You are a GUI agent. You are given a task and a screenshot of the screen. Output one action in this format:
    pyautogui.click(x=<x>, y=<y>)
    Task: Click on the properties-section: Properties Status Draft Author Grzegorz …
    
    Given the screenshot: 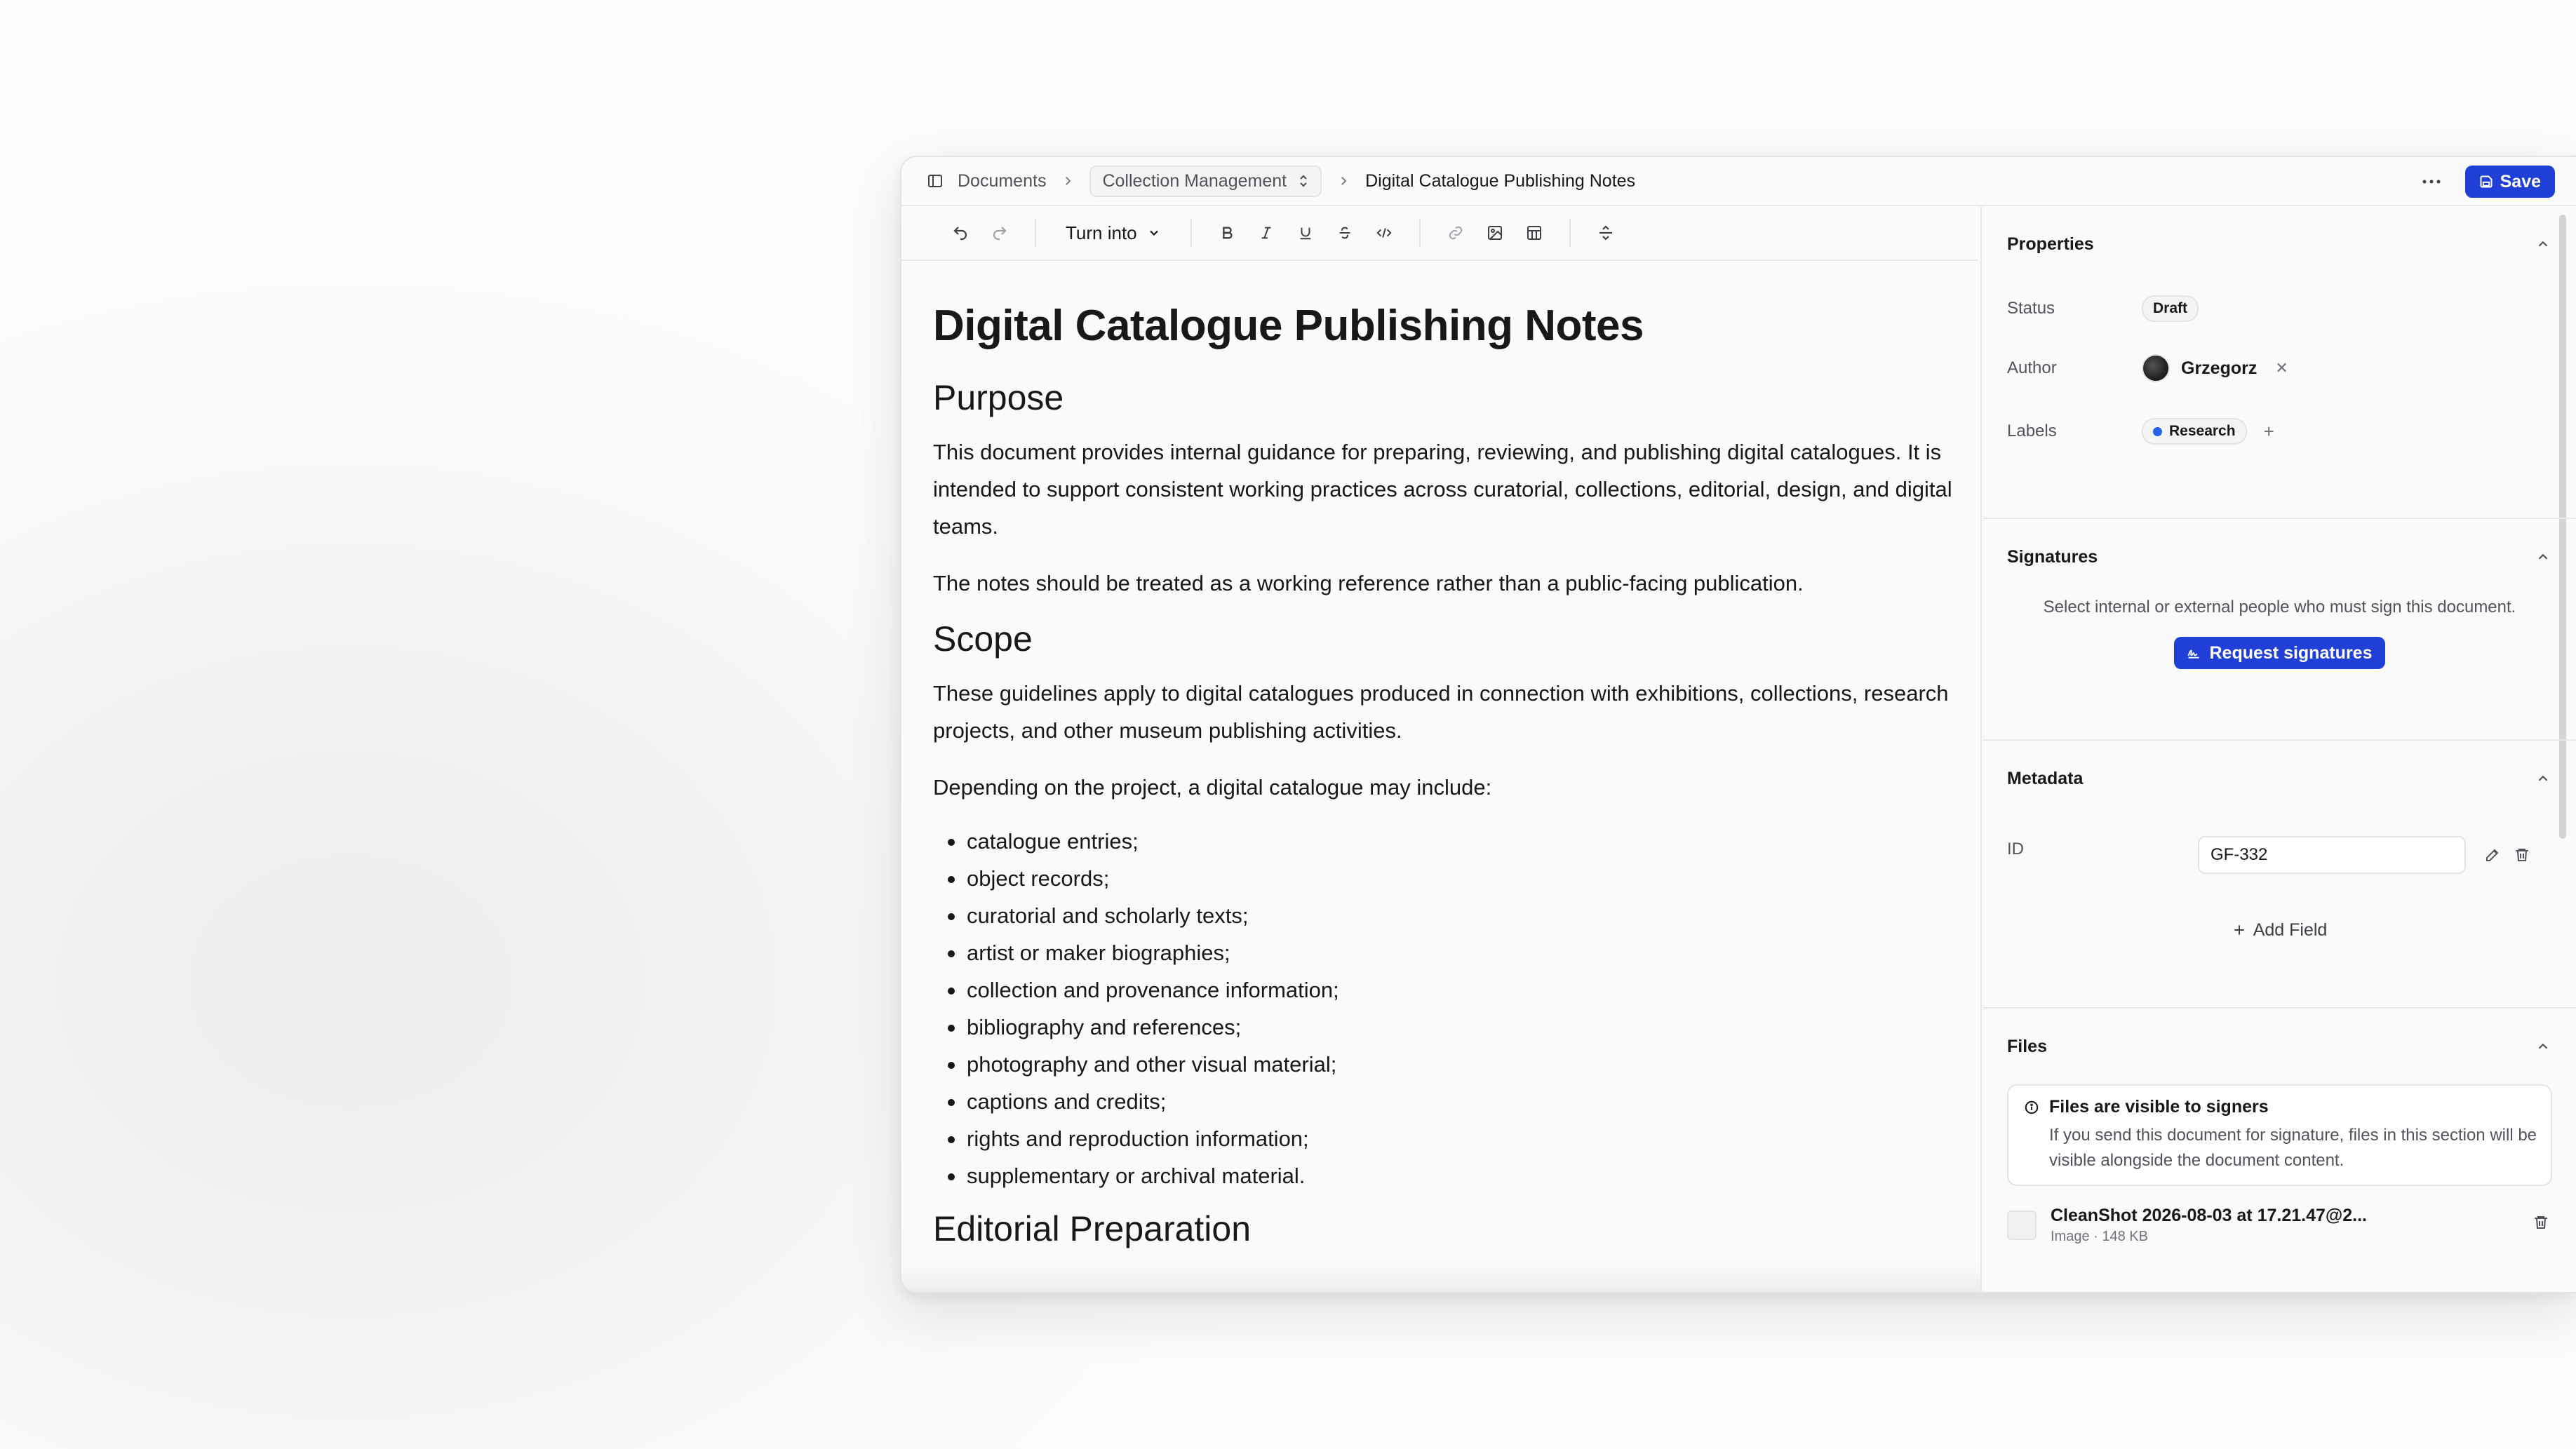 What is the action you would take?
    pyautogui.click(x=2279, y=362)
    